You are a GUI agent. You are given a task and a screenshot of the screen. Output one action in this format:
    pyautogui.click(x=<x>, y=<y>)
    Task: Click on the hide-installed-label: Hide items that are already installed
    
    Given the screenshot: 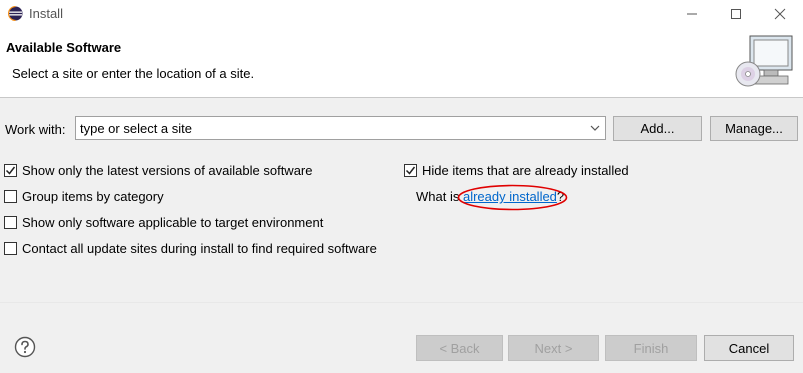 What is the action you would take?
    pyautogui.click(x=525, y=170)
    